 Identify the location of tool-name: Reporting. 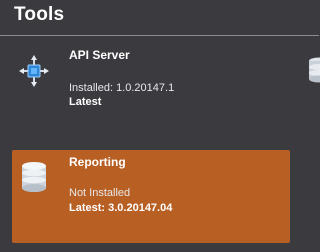
(97, 162).